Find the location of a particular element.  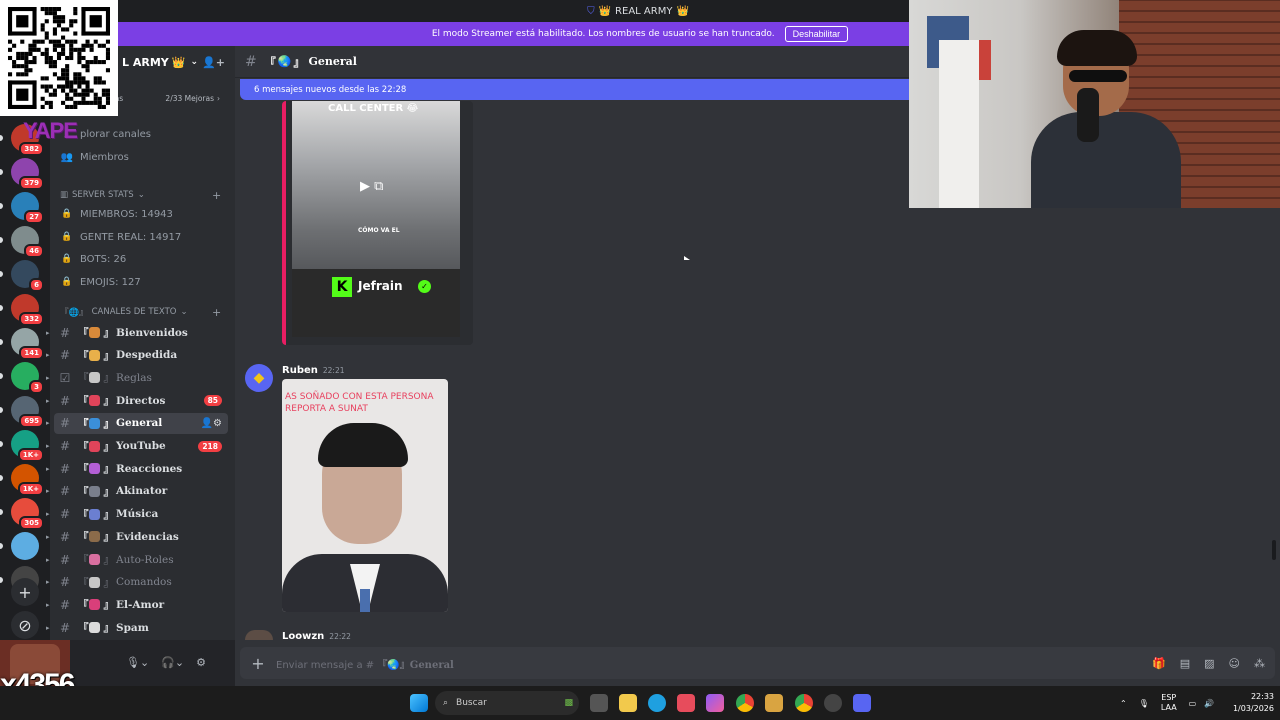

server-icon: 6 is located at coordinates (27, 276).